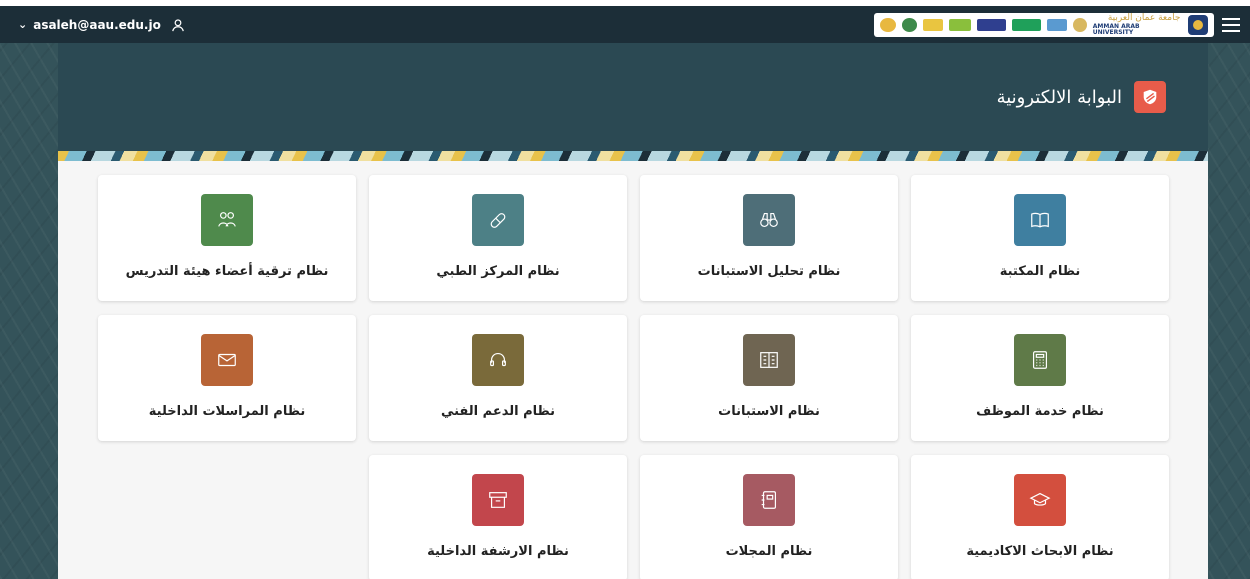 This screenshot has height=579, width=1250. What do you see at coordinates (1044, 24) in the screenshot?
I see `partner-logos: جامعة عمان العربية AMMAN ARAB UNIVERSITY` at bounding box center [1044, 24].